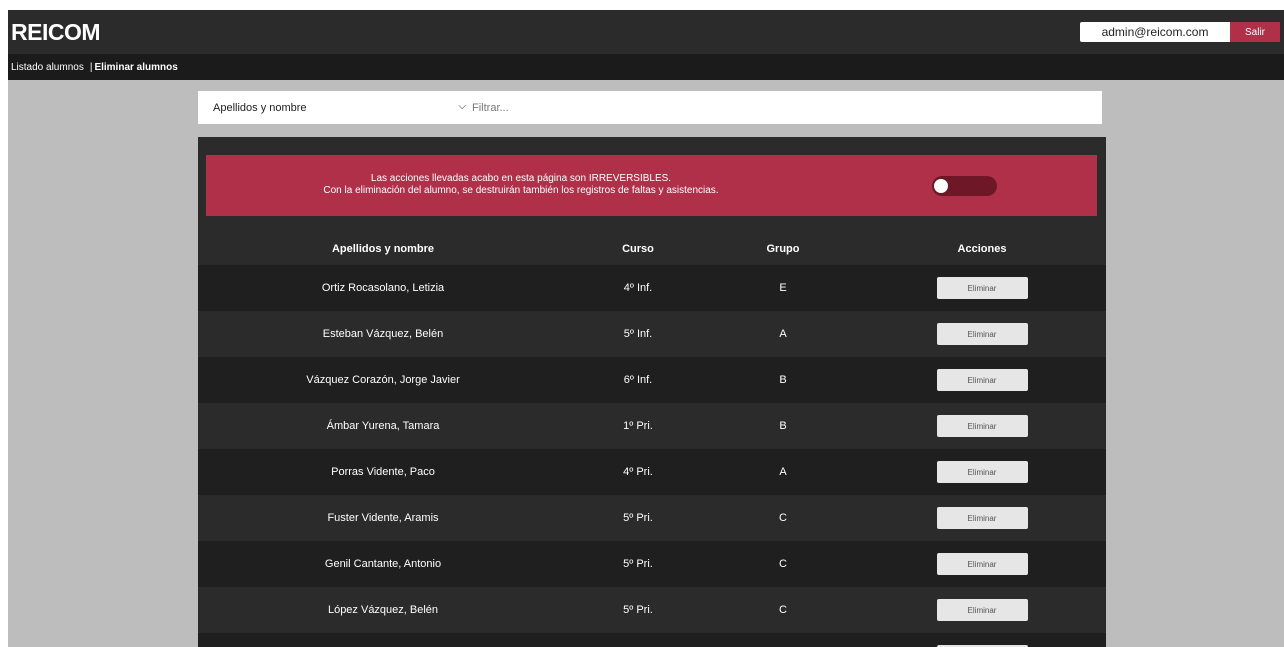 This screenshot has height=647, width=1284. Describe the element at coordinates (383, 472) in the screenshot. I see `student-name: Porras Vidente, Paco` at that location.